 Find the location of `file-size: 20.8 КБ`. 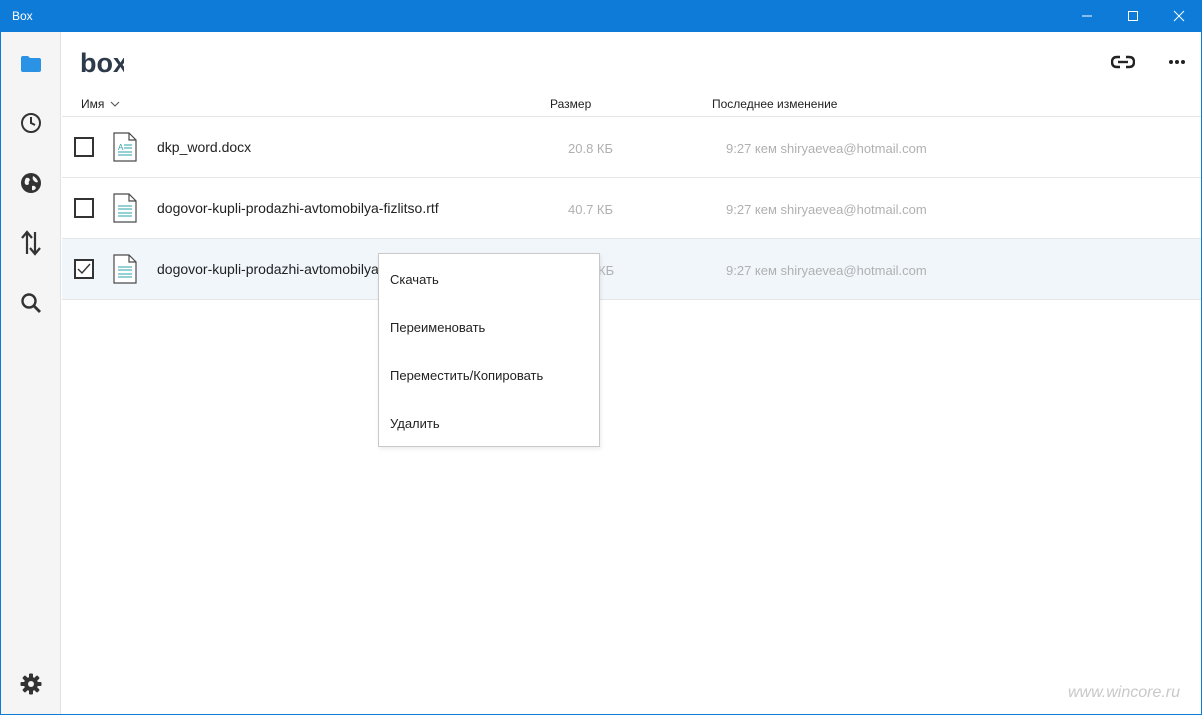

file-size: 20.8 КБ is located at coordinates (591, 148).